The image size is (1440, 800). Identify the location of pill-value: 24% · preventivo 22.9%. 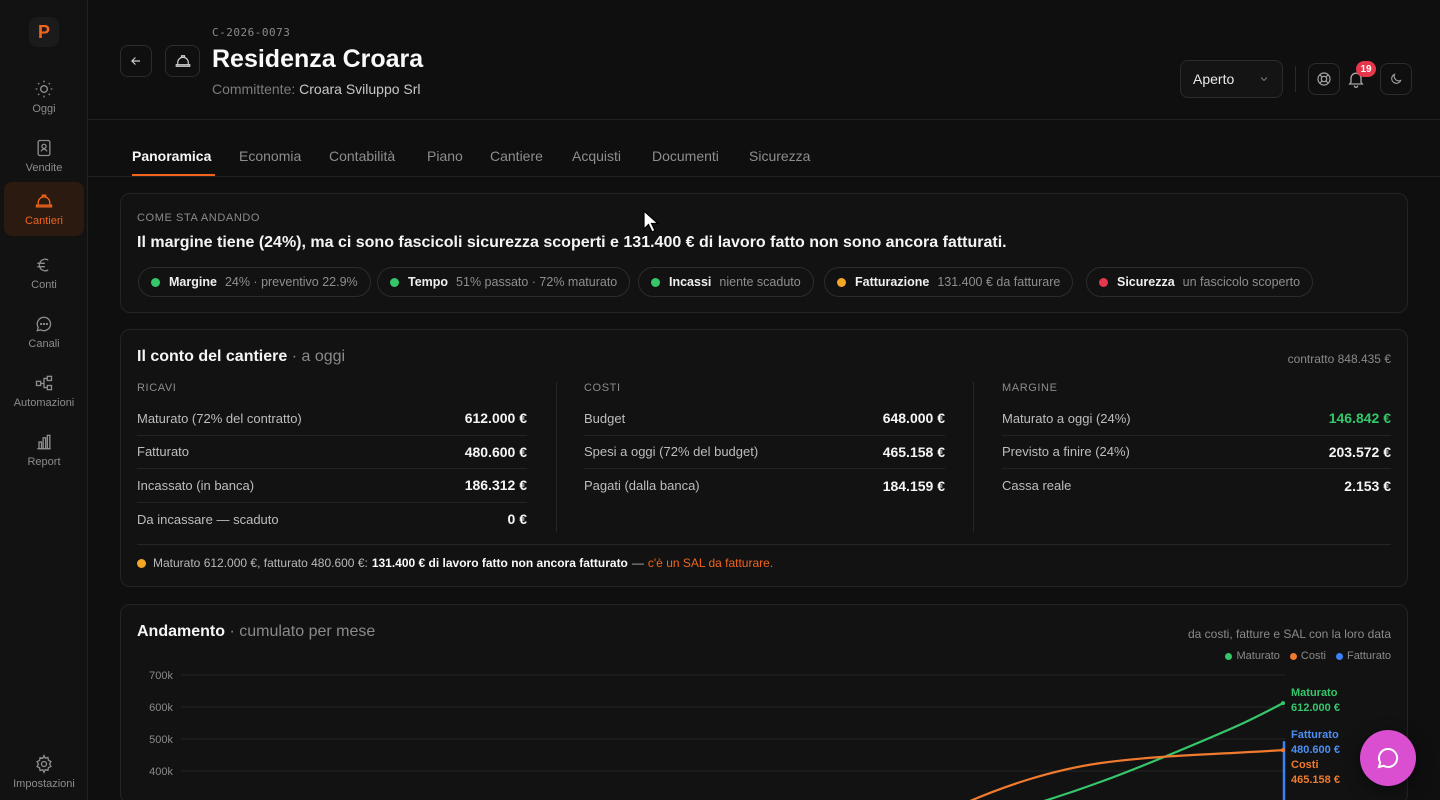
(291, 282).